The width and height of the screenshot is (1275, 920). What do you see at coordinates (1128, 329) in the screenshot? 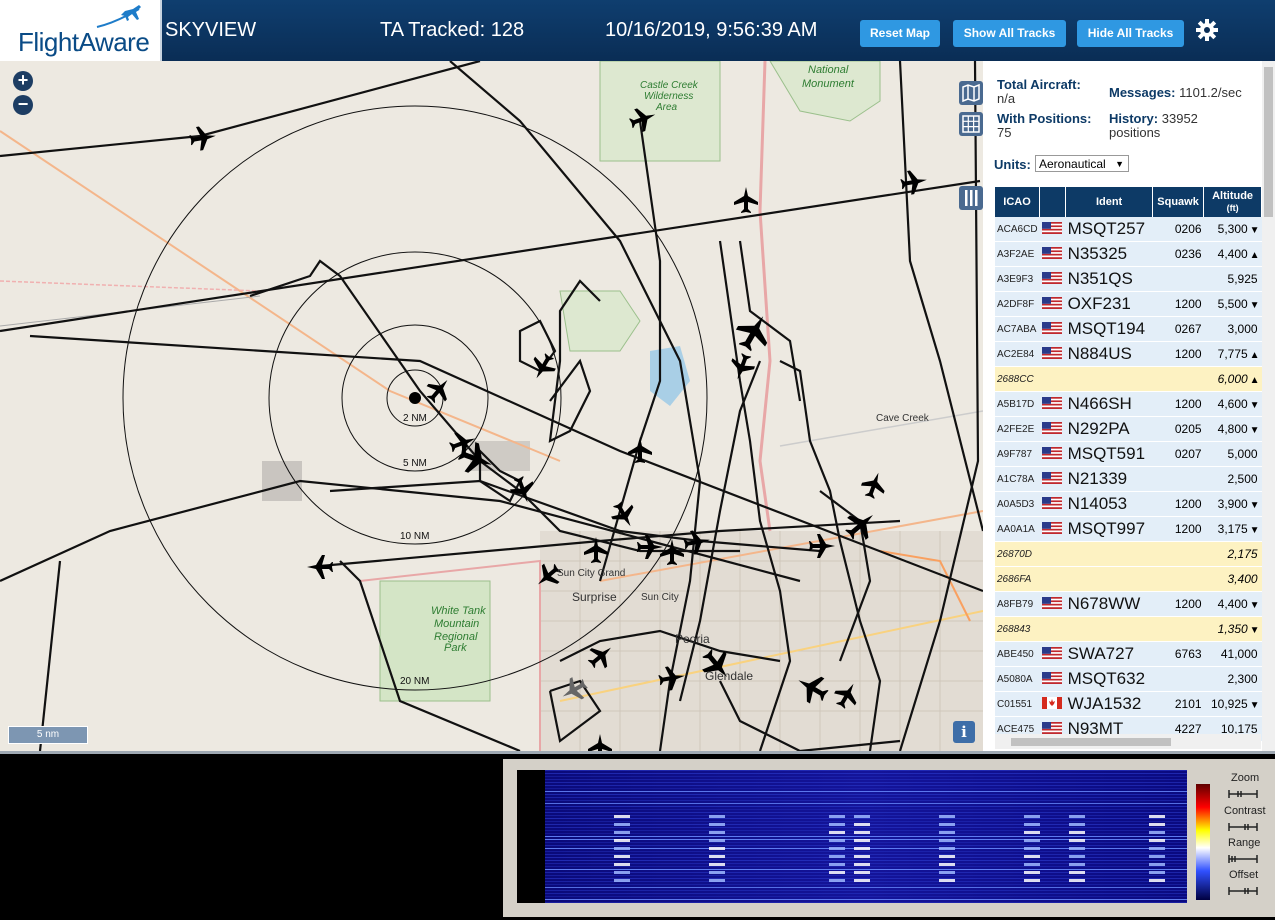
I see `table-row: AC7ABA MSQT194 0267 3,000` at bounding box center [1128, 329].